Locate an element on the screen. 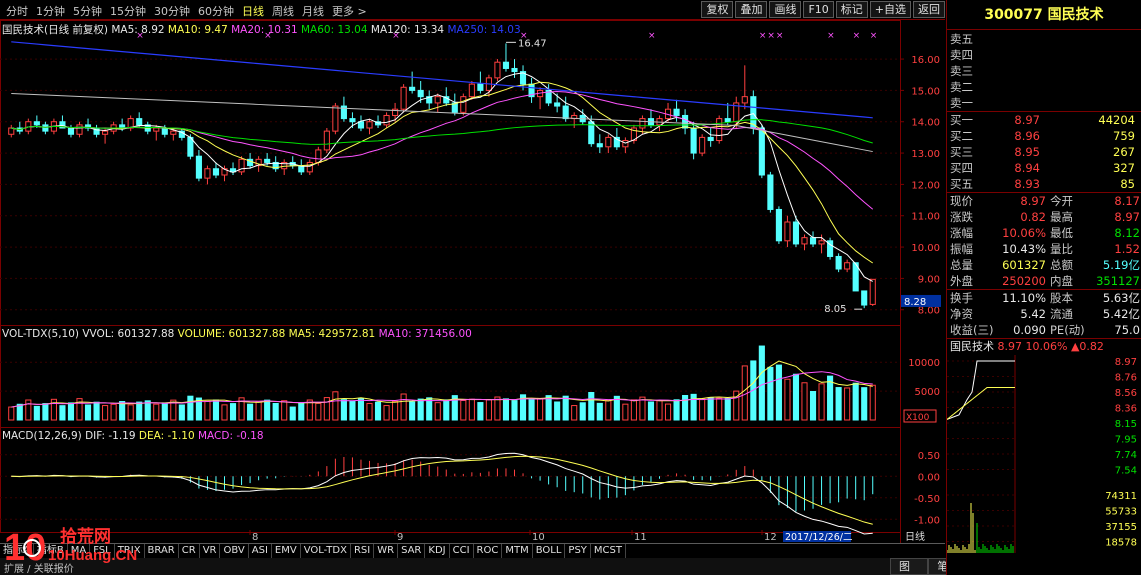 The width and height of the screenshot is (1141, 575). quote-value: 8.12 is located at coordinates (1127, 233).